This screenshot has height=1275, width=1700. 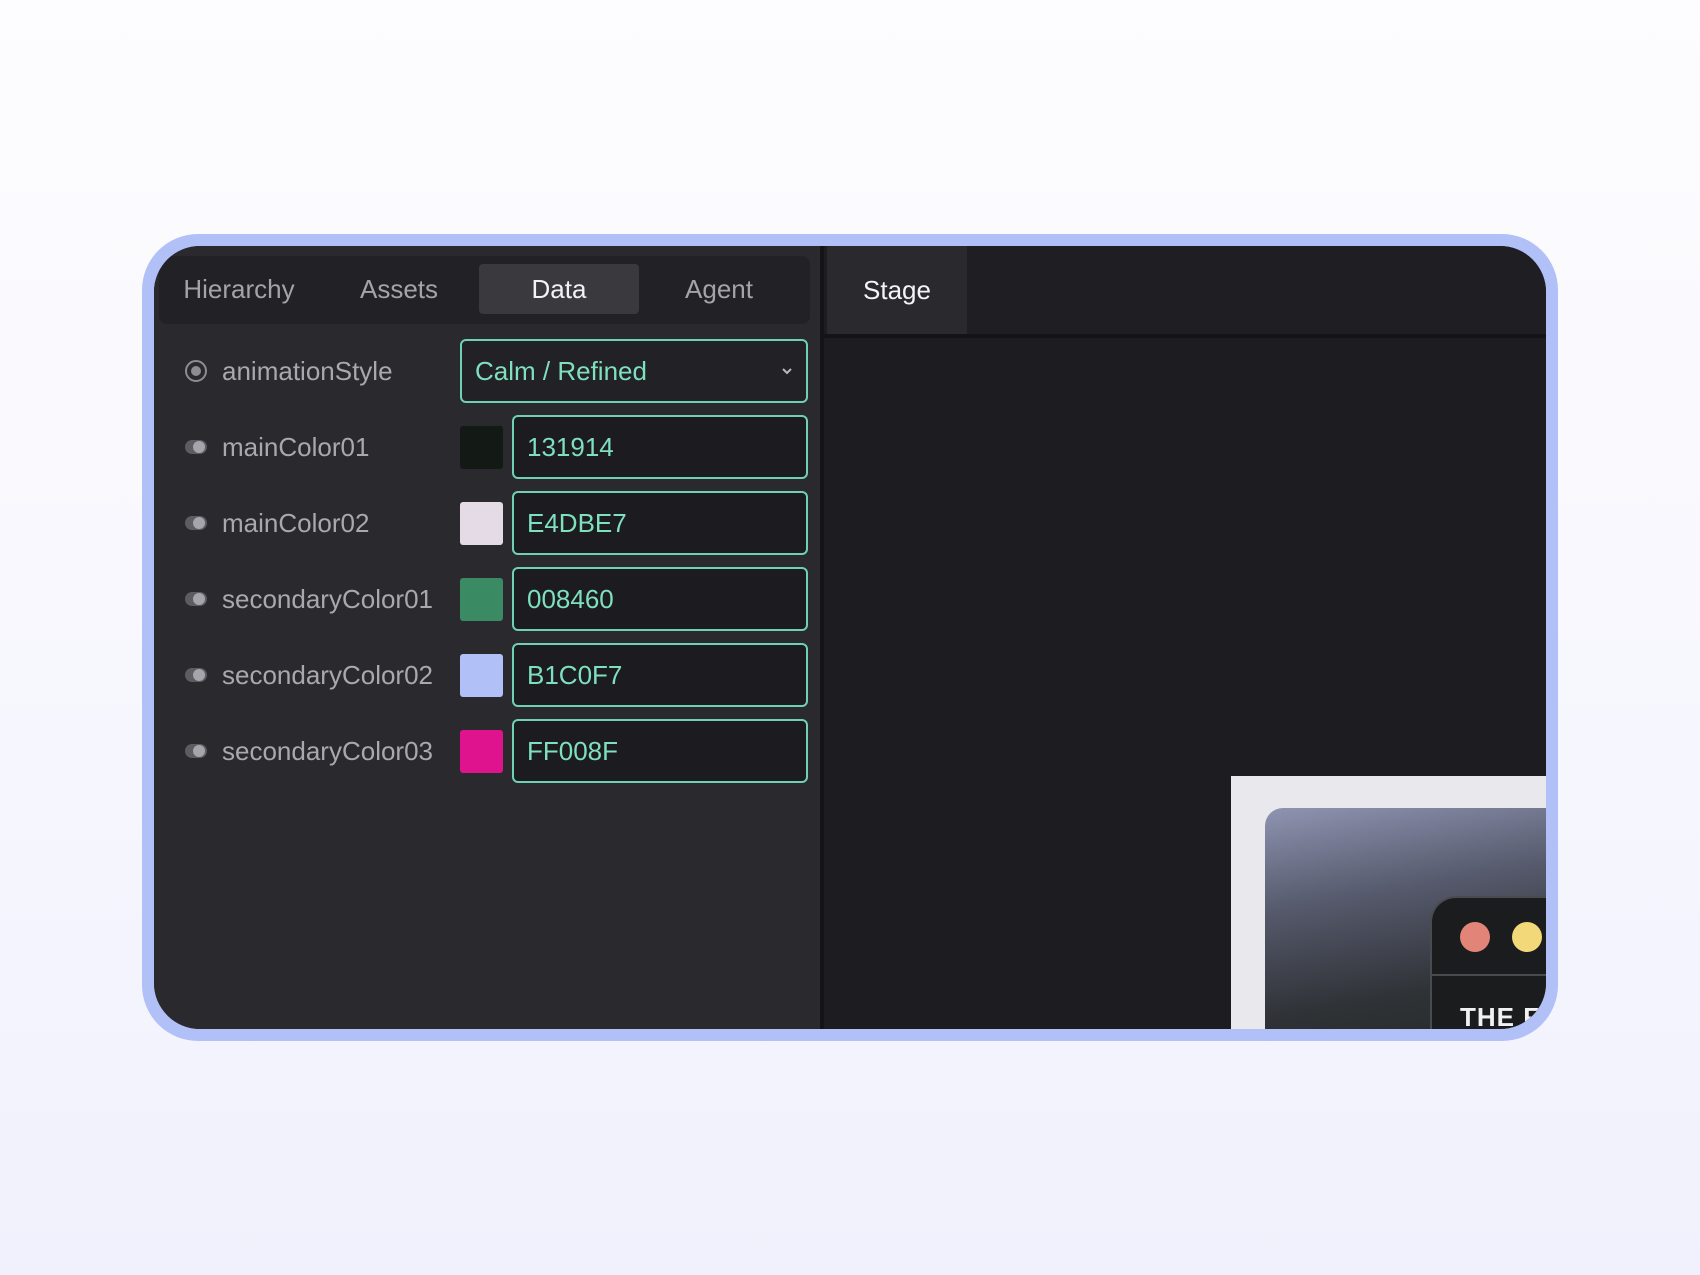 I want to click on field-row-main-color-01: mainColor01 131914, so click(x=487, y=447).